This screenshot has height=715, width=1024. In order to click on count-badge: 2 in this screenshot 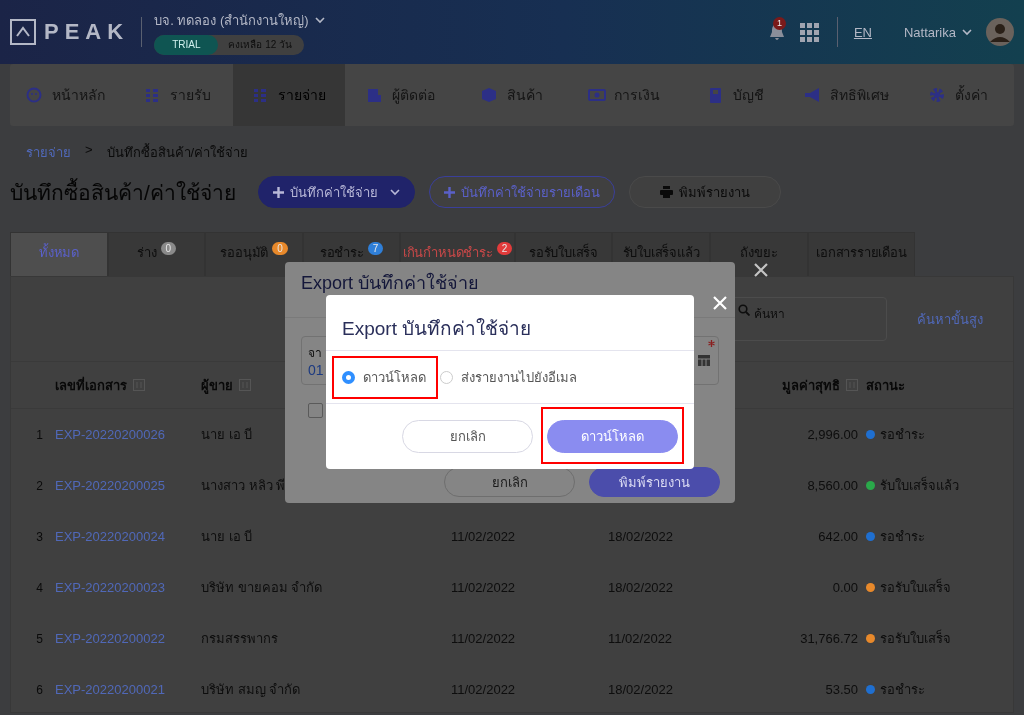, I will do `click(504, 248)`.